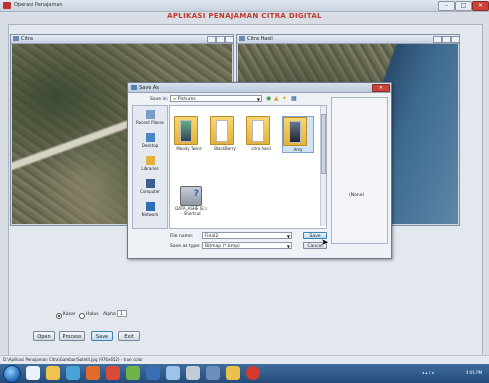 The height and width of the screenshot is (383, 489). What do you see at coordinates (244, 6) in the screenshot?
I see `window-titlebar: Operasi Penajaman – □ ✕` at bounding box center [244, 6].